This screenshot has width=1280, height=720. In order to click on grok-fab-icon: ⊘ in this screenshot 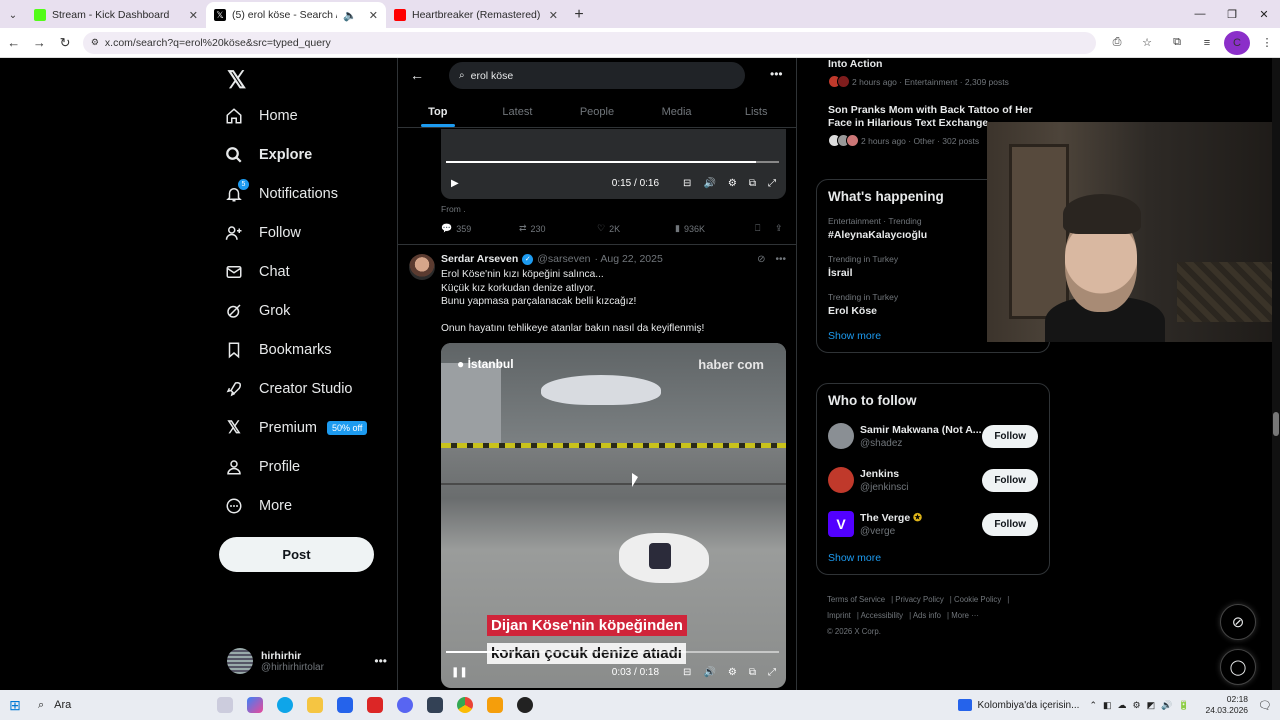, I will do `click(1238, 622)`.